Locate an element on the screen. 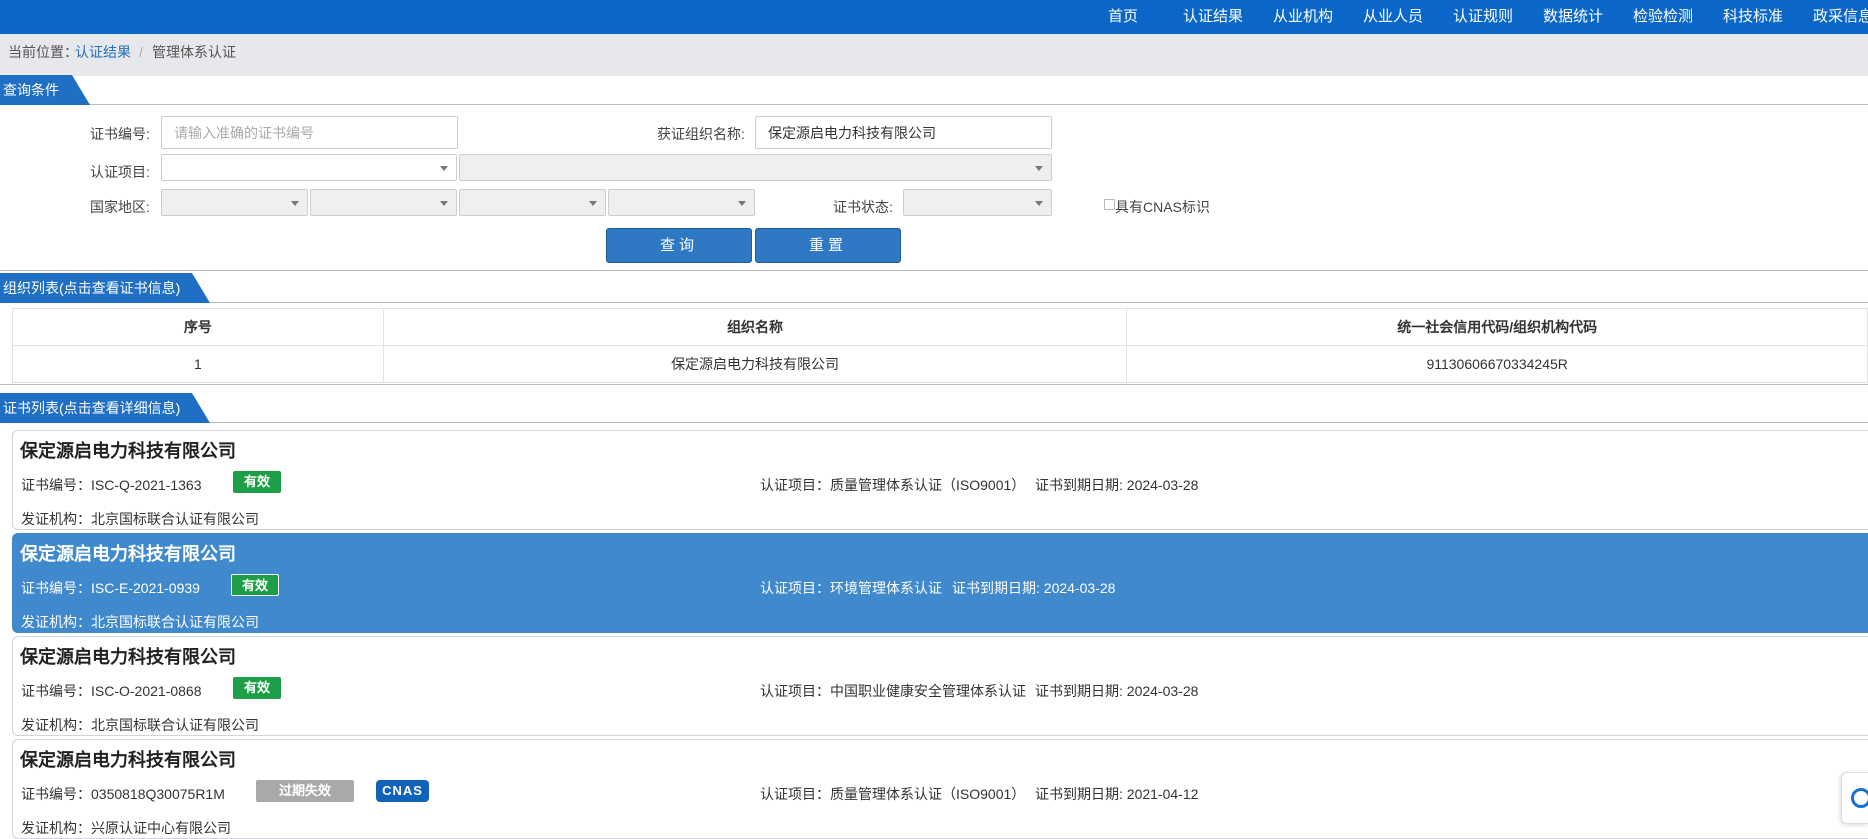 Image resolution: width=1868 pixels, height=839 pixels. cert-project: 认证项目：环境管理体系认证 is located at coordinates (851, 588).